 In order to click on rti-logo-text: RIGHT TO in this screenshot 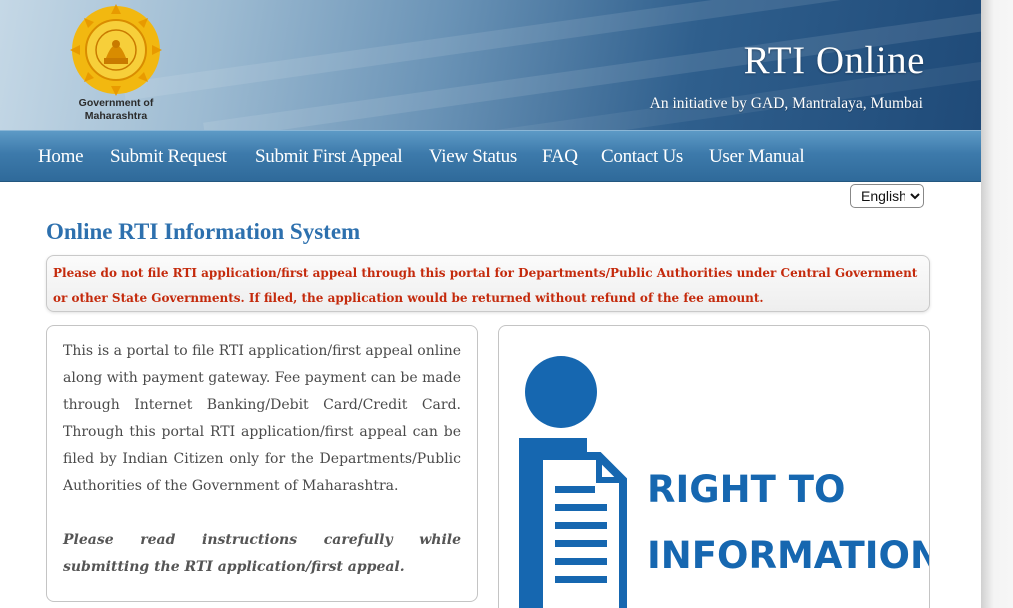, I will do `click(746, 489)`.